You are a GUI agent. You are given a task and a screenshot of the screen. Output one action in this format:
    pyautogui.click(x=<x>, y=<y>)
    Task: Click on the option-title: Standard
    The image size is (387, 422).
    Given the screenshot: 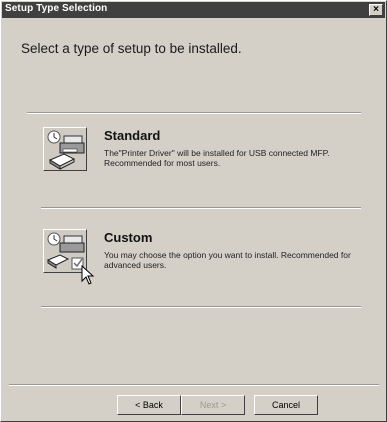 What is the action you would take?
    pyautogui.click(x=132, y=135)
    